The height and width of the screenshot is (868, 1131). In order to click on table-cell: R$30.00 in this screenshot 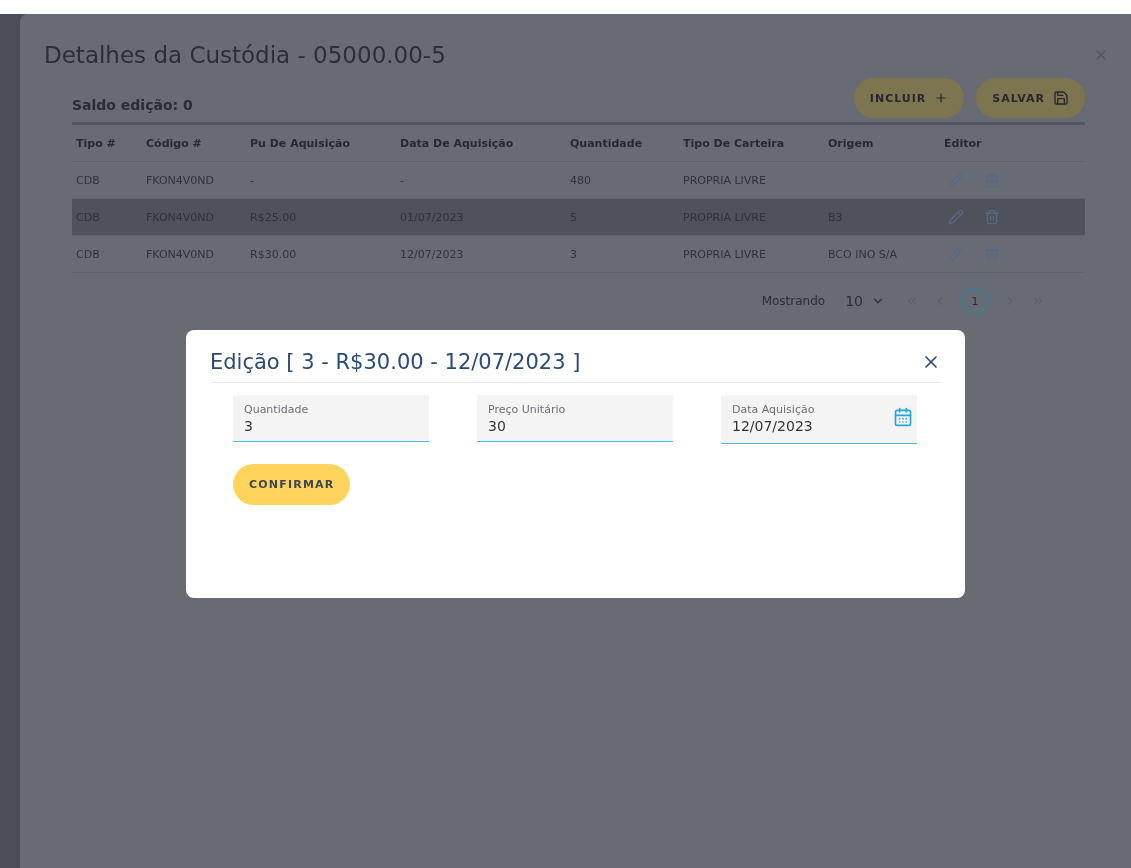, I will do `click(321, 254)`.